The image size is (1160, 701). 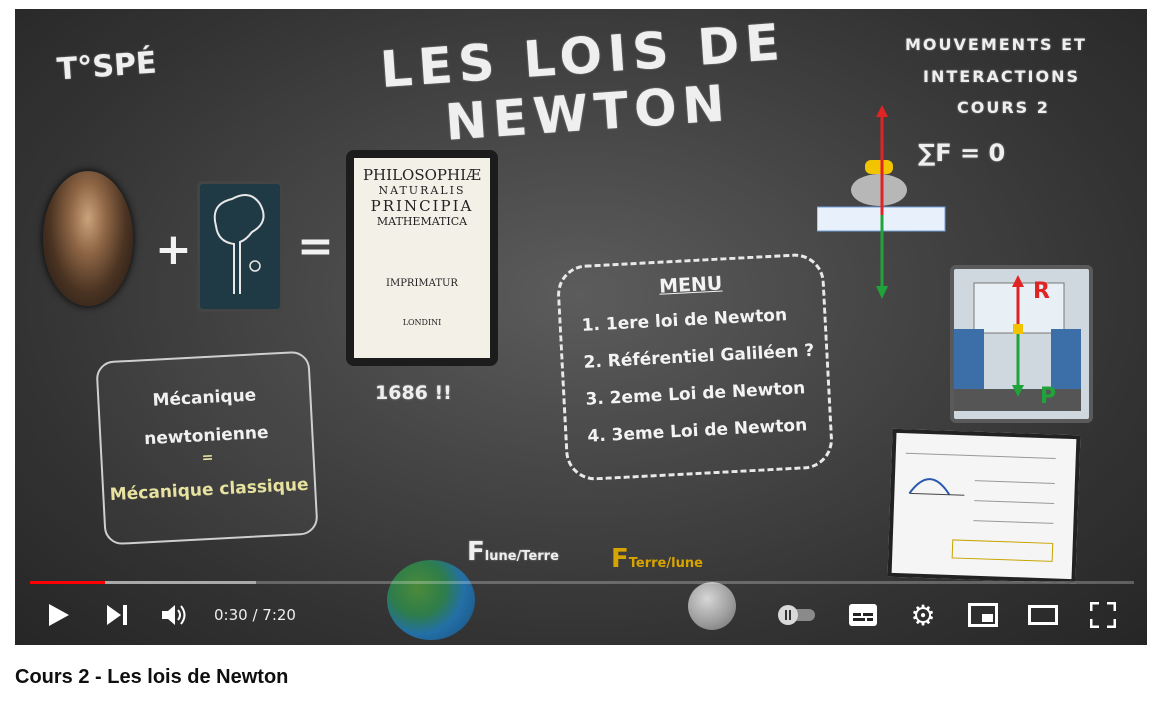 What do you see at coordinates (422, 206) in the screenshot?
I see `book-line-3: PRINCIPIA` at bounding box center [422, 206].